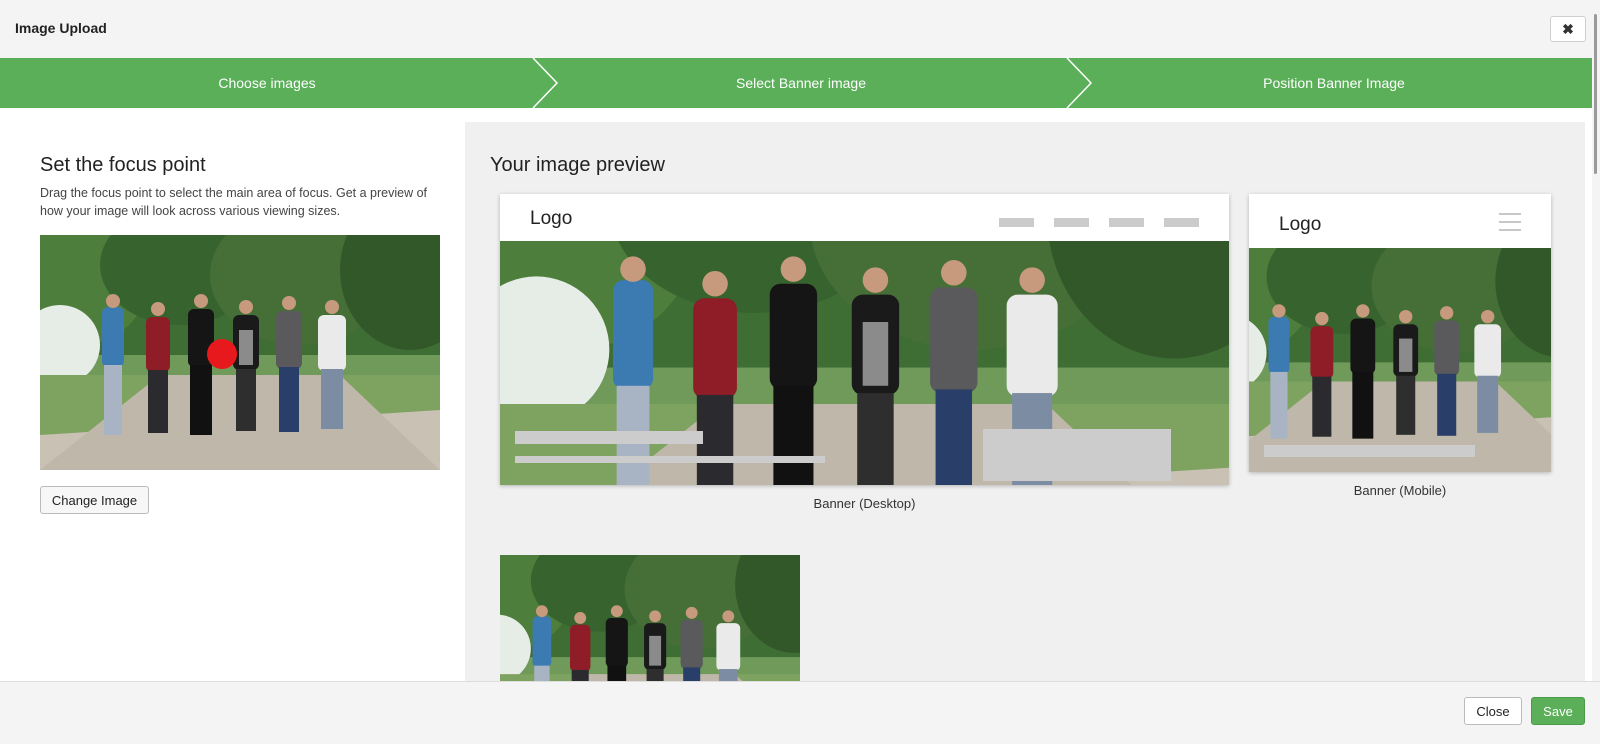 This screenshot has width=1600, height=744. What do you see at coordinates (267, 83) in the screenshot?
I see `step-choose-images: Choose images` at bounding box center [267, 83].